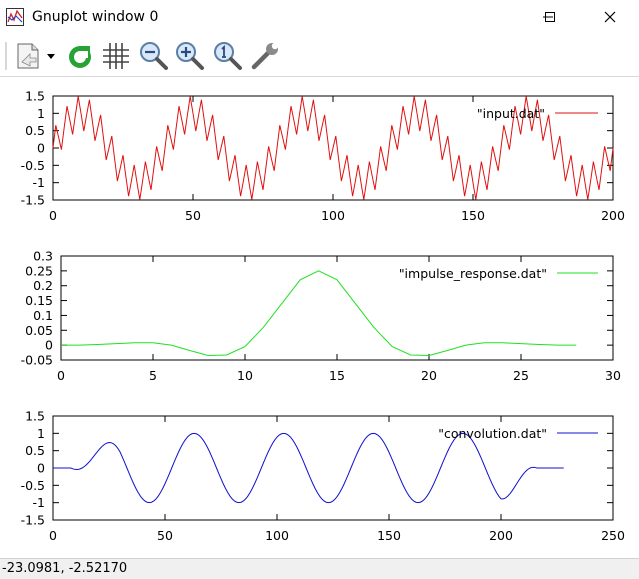  What do you see at coordinates (95, 17) in the screenshot?
I see `window-title: Gnuplot window 0` at bounding box center [95, 17].